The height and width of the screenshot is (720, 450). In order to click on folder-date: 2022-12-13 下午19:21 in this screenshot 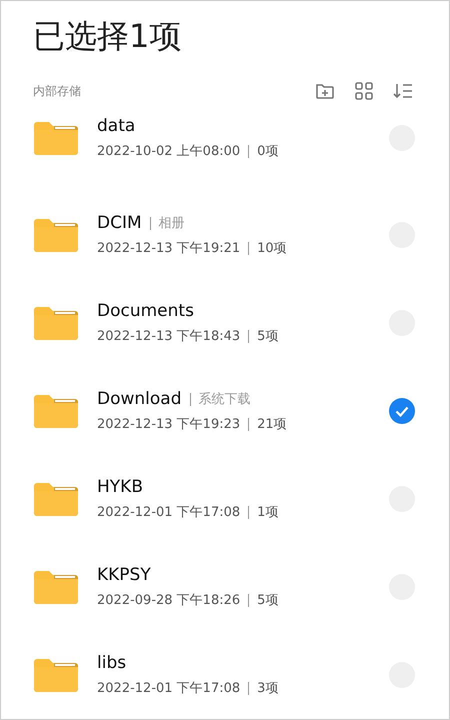, I will do `click(168, 248)`.